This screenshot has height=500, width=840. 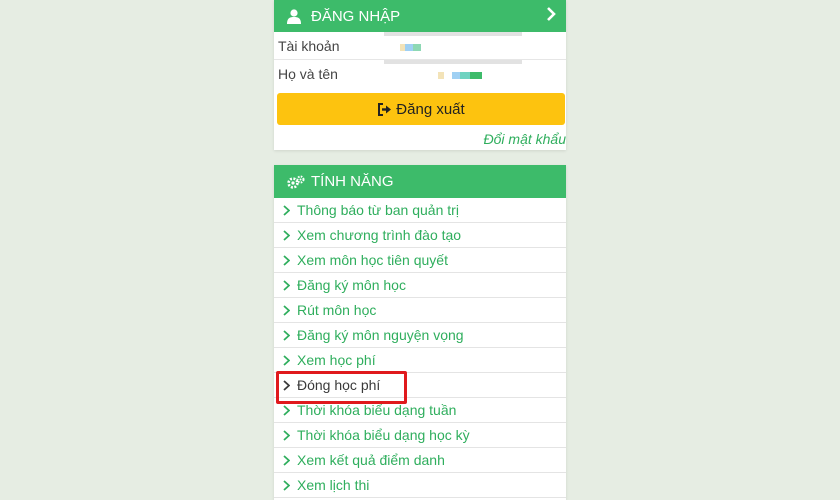 I want to click on sign-out-icon, so click(x=384, y=109).